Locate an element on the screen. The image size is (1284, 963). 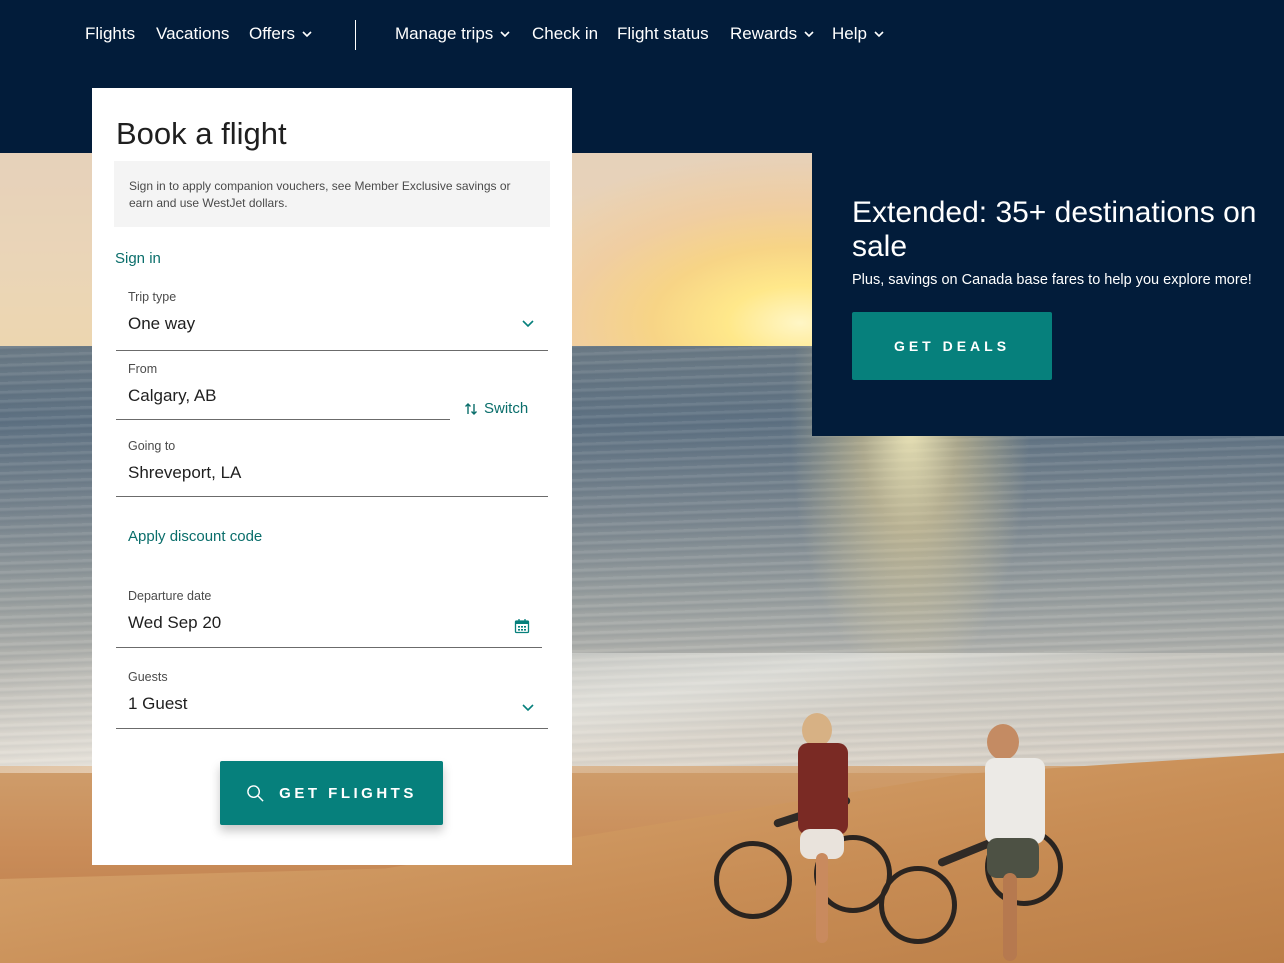
going-to-value: Shreveport, LA is located at coordinates (185, 472).